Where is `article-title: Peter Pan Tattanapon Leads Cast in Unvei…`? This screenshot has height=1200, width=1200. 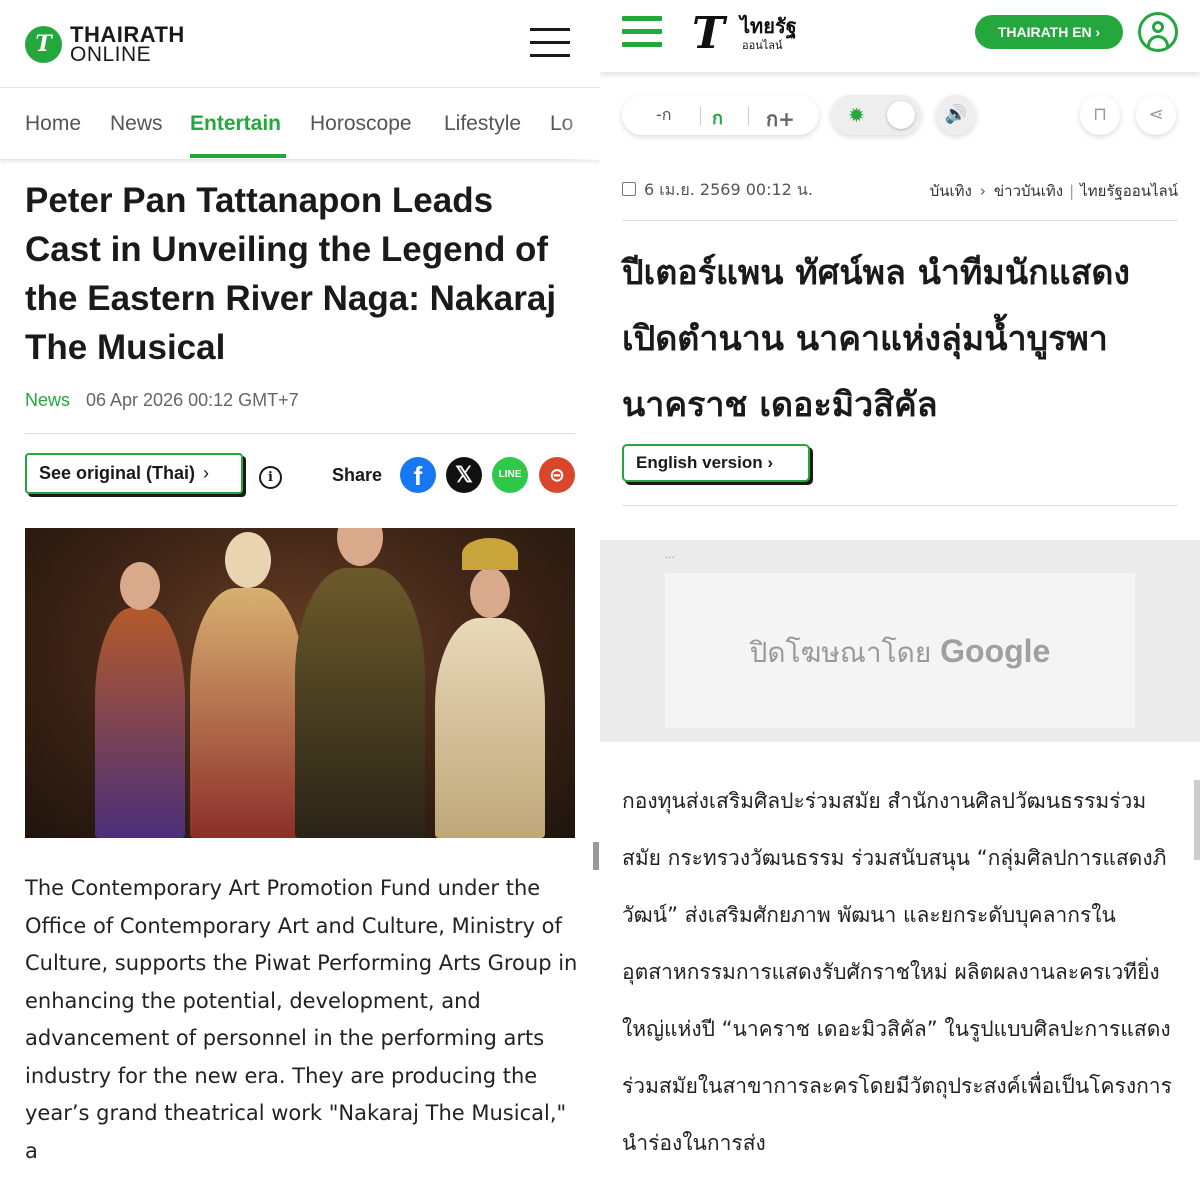
article-title: Peter Pan Tattanapon Leads Cast in Unvei… is located at coordinates (291, 274).